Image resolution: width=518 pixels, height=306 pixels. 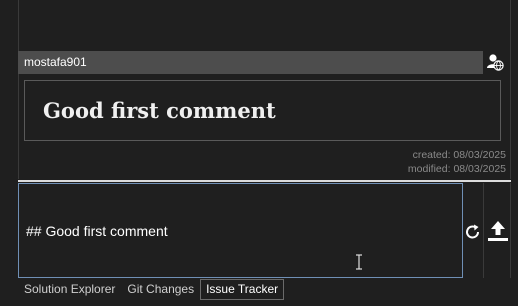 What do you see at coordinates (159, 110) in the screenshot?
I see `rendered-heading: Good first comment` at bounding box center [159, 110].